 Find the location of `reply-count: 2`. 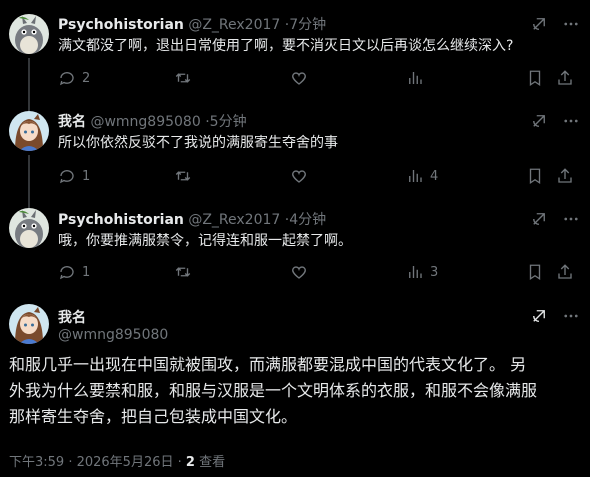

reply-count: 2 is located at coordinates (86, 78).